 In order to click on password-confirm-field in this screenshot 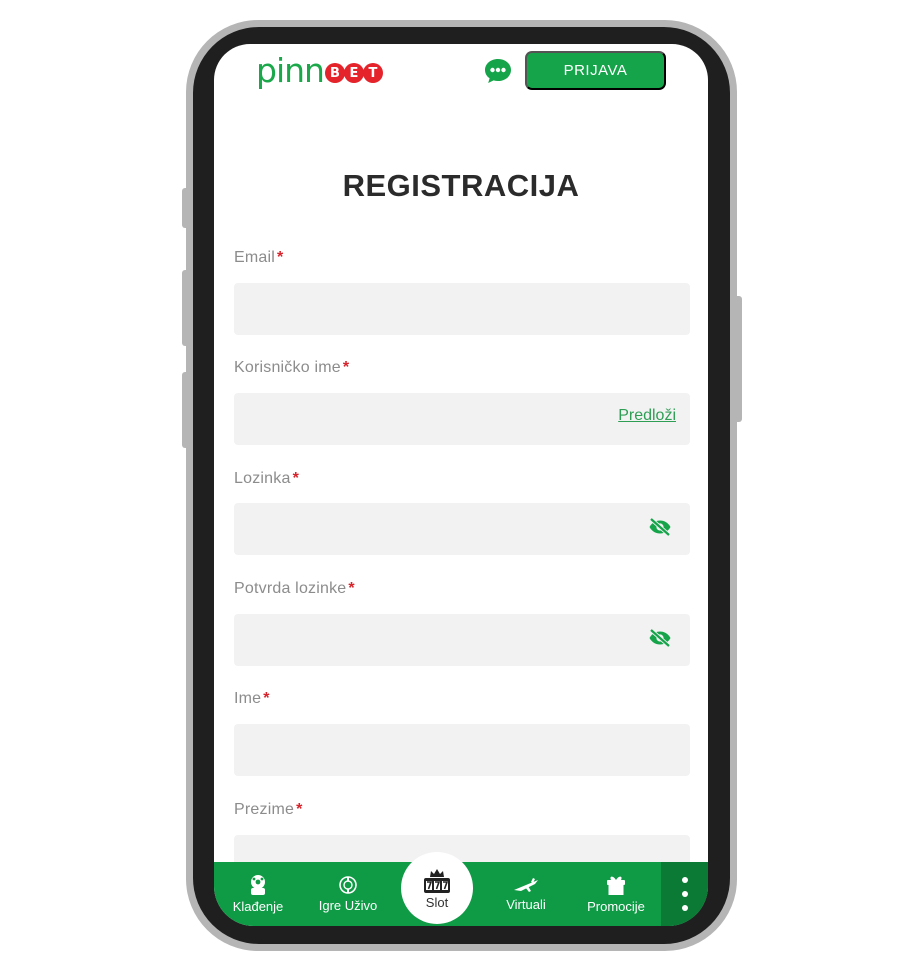, I will do `click(462, 640)`.